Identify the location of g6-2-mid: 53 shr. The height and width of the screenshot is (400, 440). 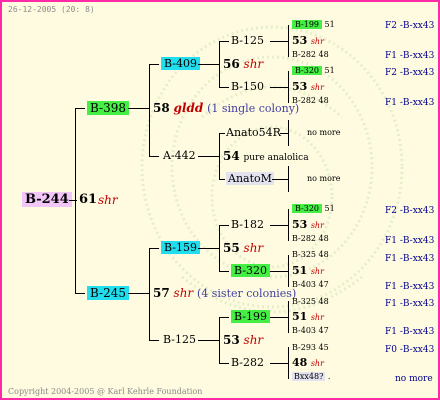
(308, 224).